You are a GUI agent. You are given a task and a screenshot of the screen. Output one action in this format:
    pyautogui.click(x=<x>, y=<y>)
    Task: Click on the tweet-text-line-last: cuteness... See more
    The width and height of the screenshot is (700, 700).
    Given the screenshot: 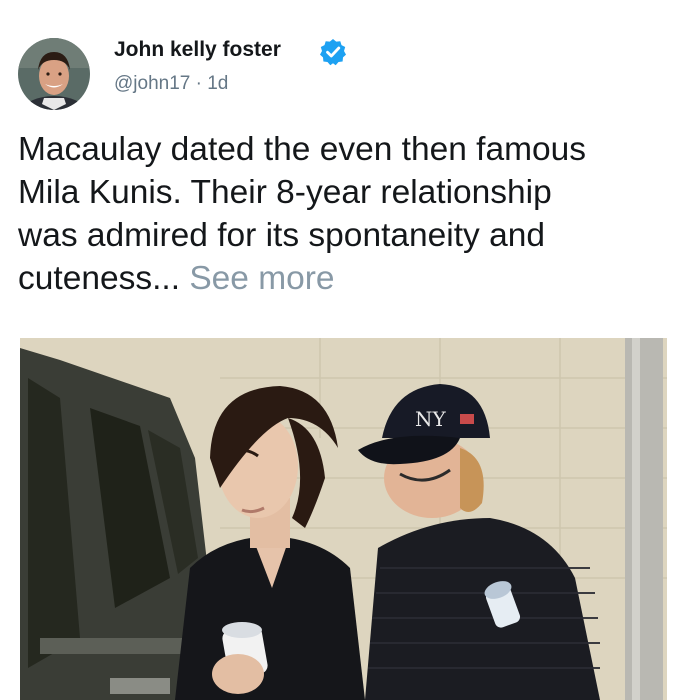 What is the action you would take?
    pyautogui.click(x=353, y=278)
    